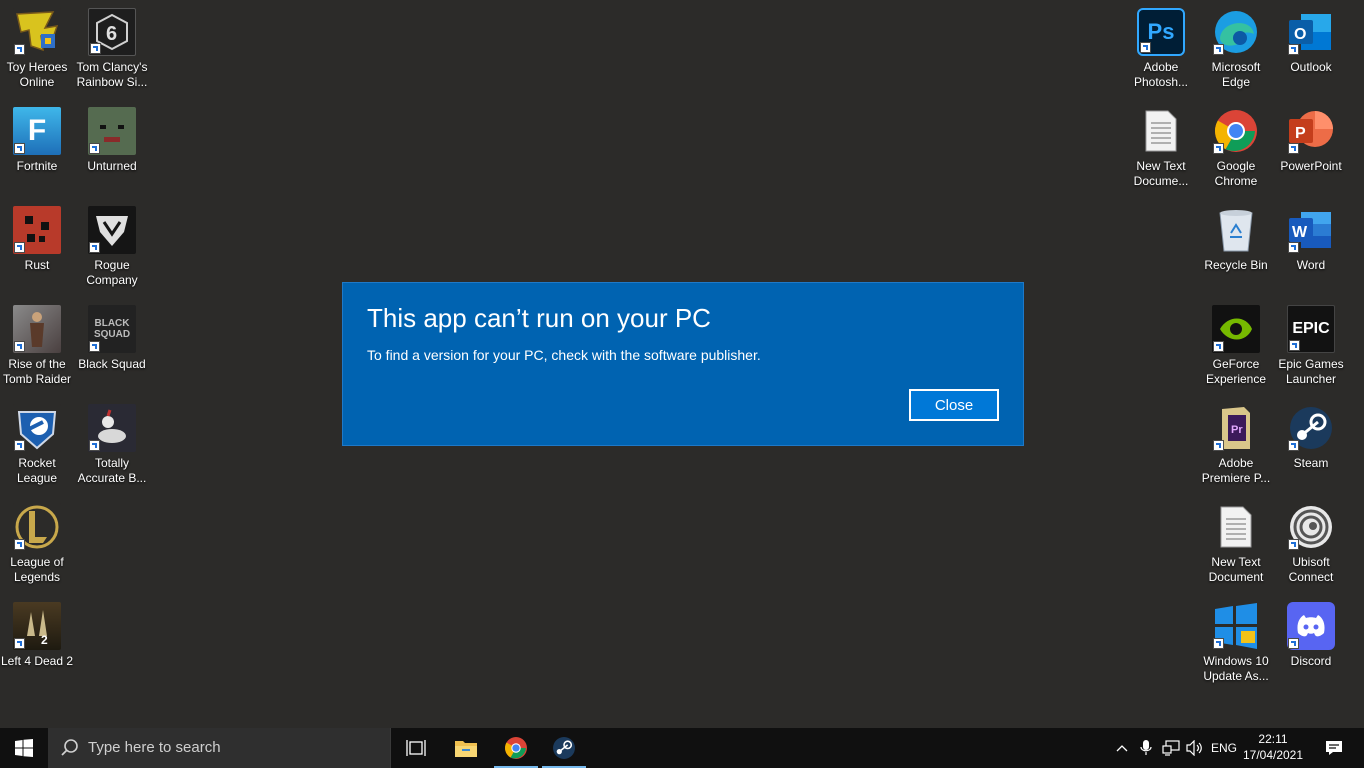 Image resolution: width=1364 pixels, height=768 pixels. I want to click on desktop-icon-outlook: O Outlook, so click(1311, 48).